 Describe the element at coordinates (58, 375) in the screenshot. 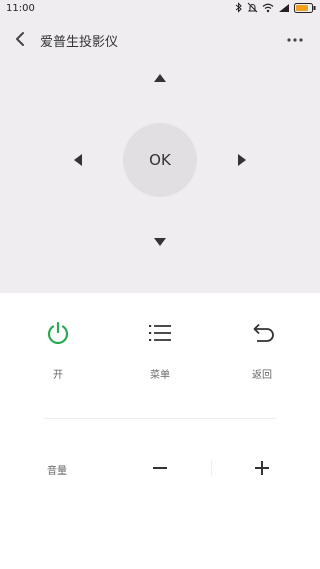

I see `power-label: 开` at that location.